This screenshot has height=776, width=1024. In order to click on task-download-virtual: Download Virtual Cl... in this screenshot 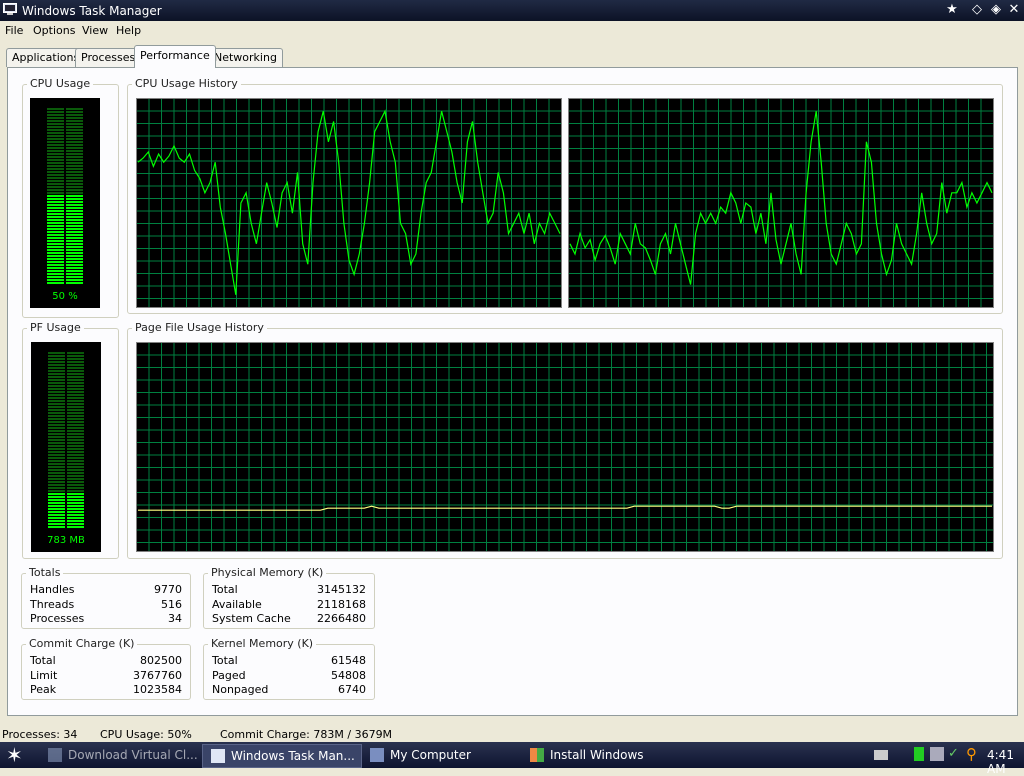, I will do `click(129, 755)`.